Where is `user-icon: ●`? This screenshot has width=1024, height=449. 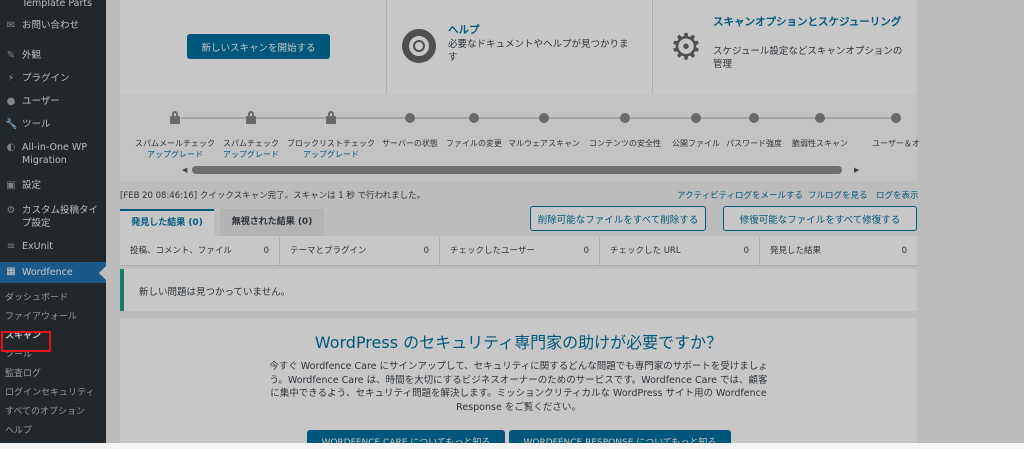 user-icon: ● is located at coordinates (11, 101).